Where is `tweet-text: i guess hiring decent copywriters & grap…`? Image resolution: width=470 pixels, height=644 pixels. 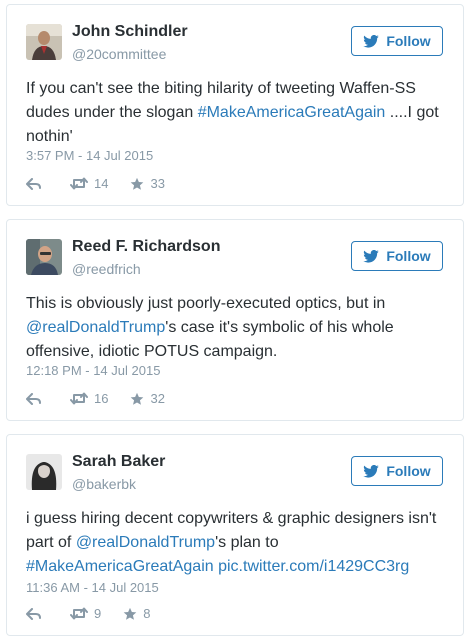
tweet-text: i guess hiring decent copywriters & grap… is located at coordinates (231, 542).